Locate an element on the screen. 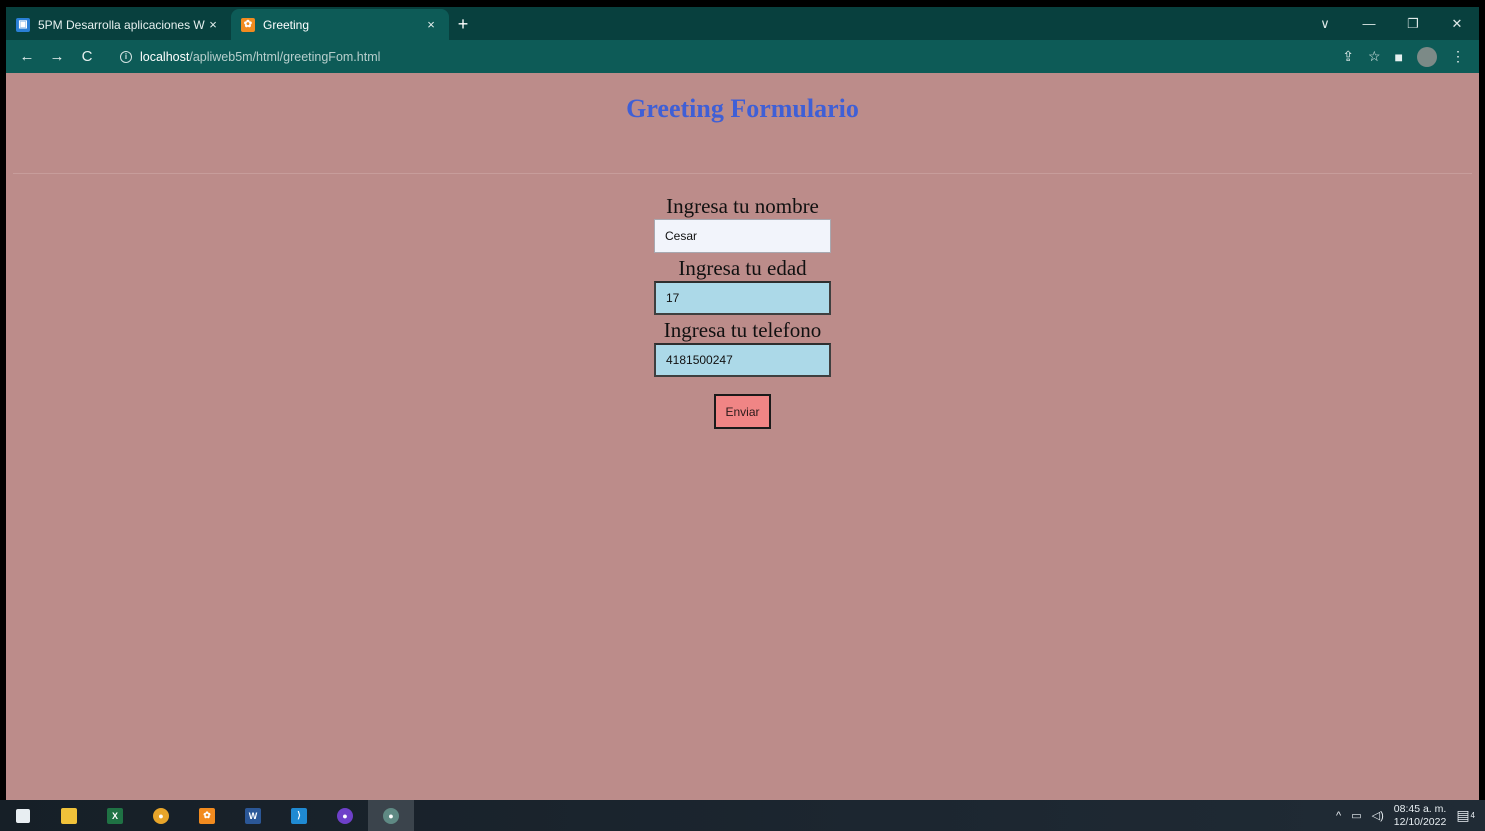  window-controls: ∨ — ❐ ✕ is located at coordinates (1391, 23).